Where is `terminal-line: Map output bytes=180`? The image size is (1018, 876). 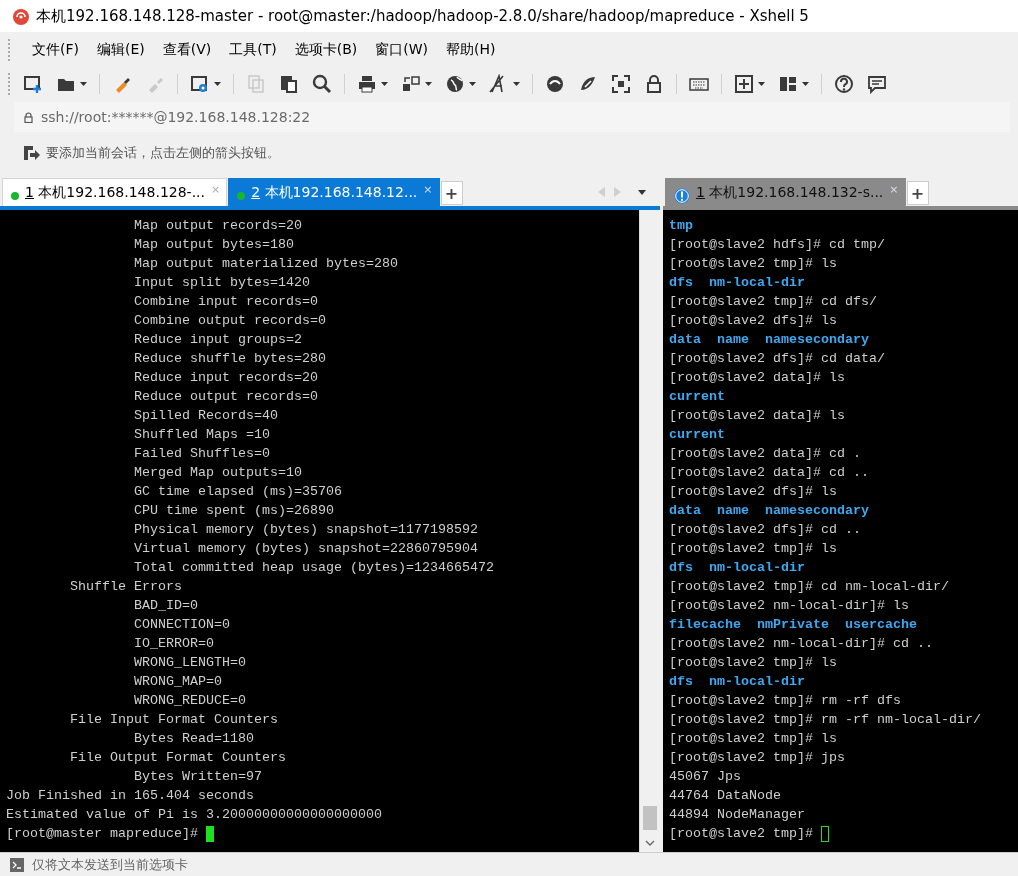 terminal-line: Map output bytes=180 is located at coordinates (213, 245).